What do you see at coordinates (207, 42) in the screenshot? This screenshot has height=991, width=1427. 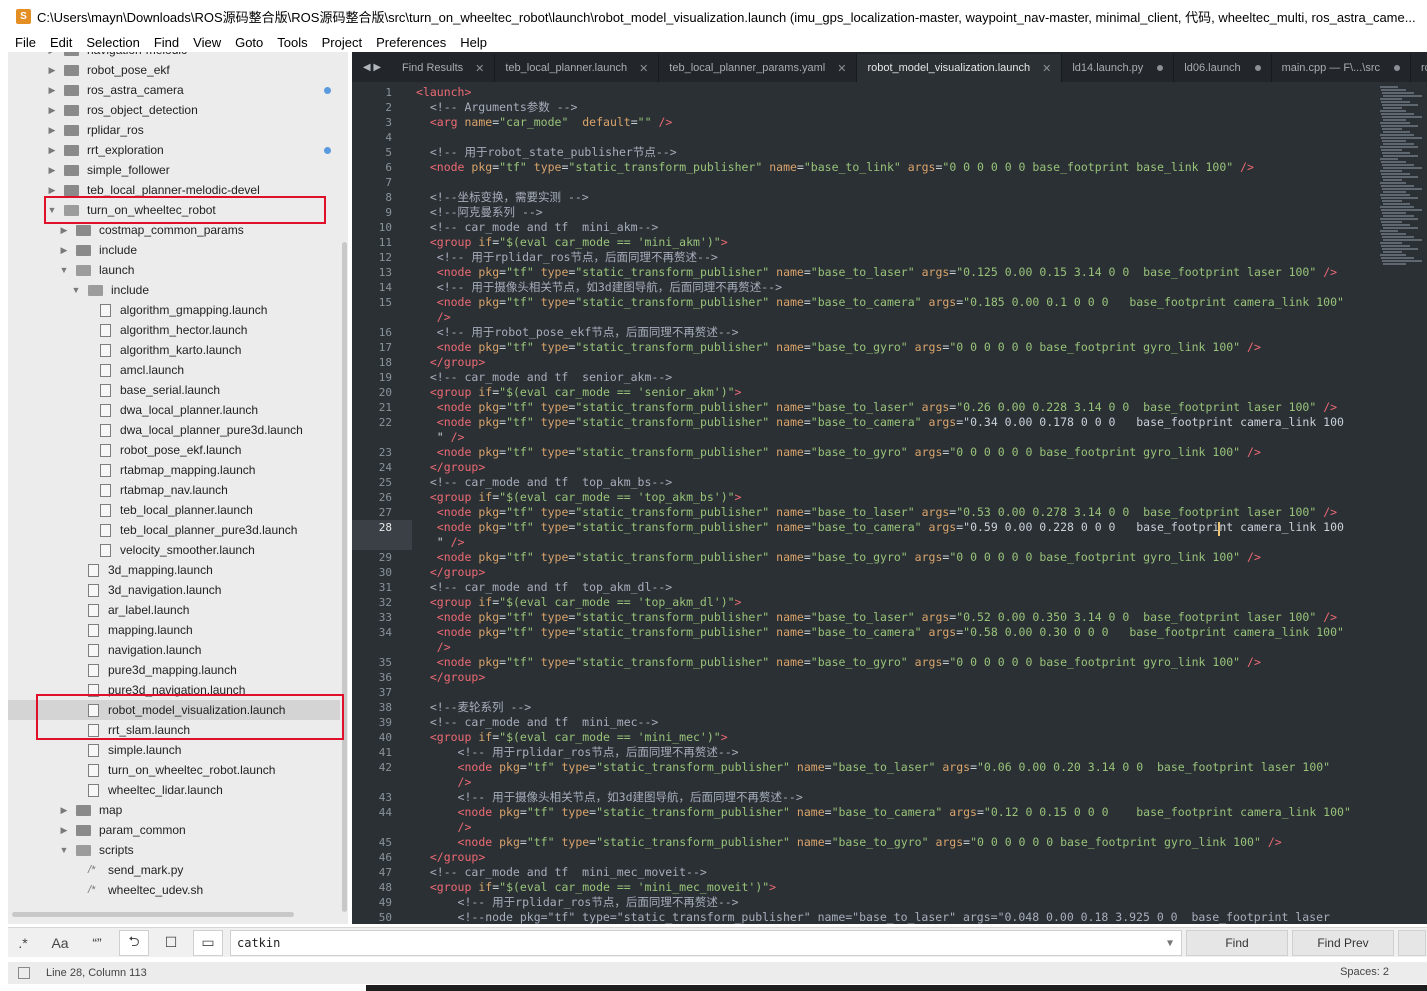 I see `menu-view: View` at bounding box center [207, 42].